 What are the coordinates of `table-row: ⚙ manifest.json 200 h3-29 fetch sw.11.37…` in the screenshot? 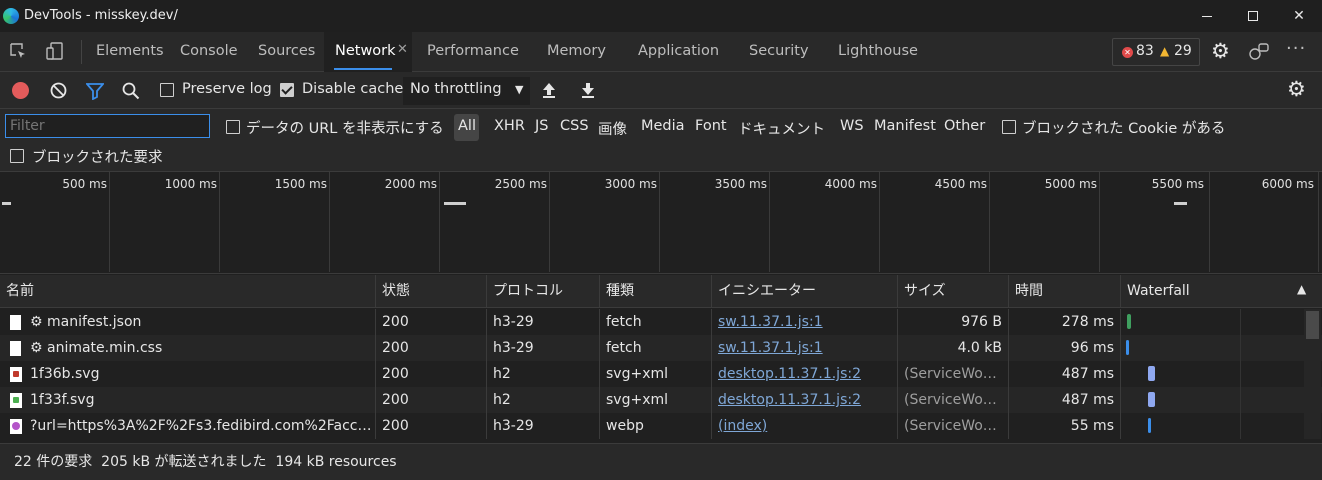 It's located at (661, 322).